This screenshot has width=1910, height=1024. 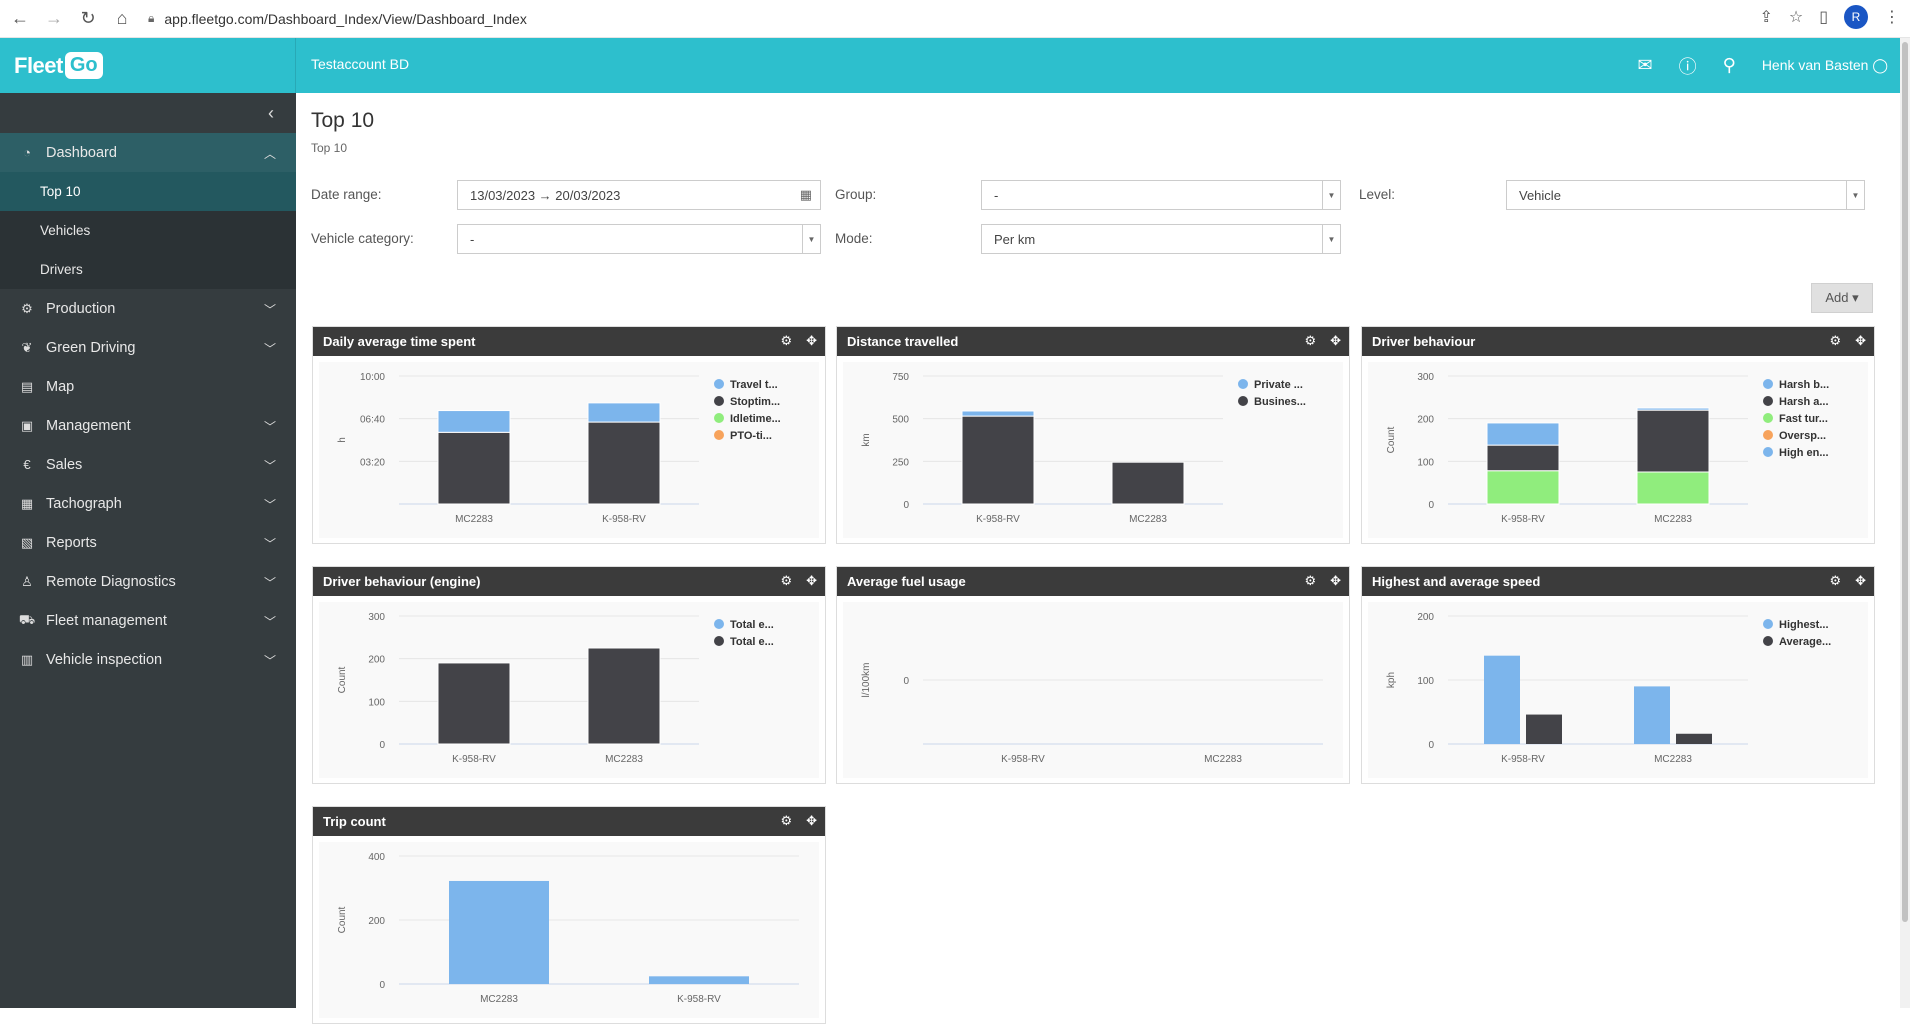 What do you see at coordinates (569, 821) in the screenshot?
I see `widget-header: Trip count ⚙ ✥` at bounding box center [569, 821].